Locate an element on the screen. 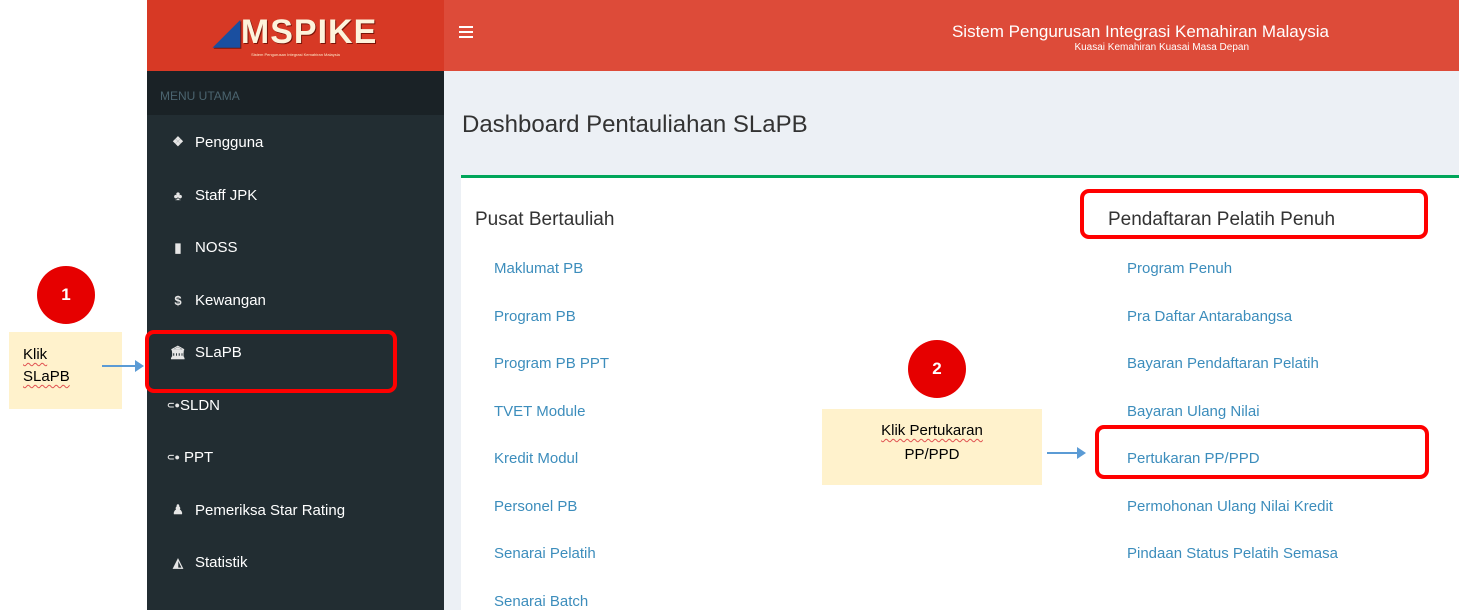  sidebar-item-ppt: ⊂● PPT is located at coordinates (295, 458).